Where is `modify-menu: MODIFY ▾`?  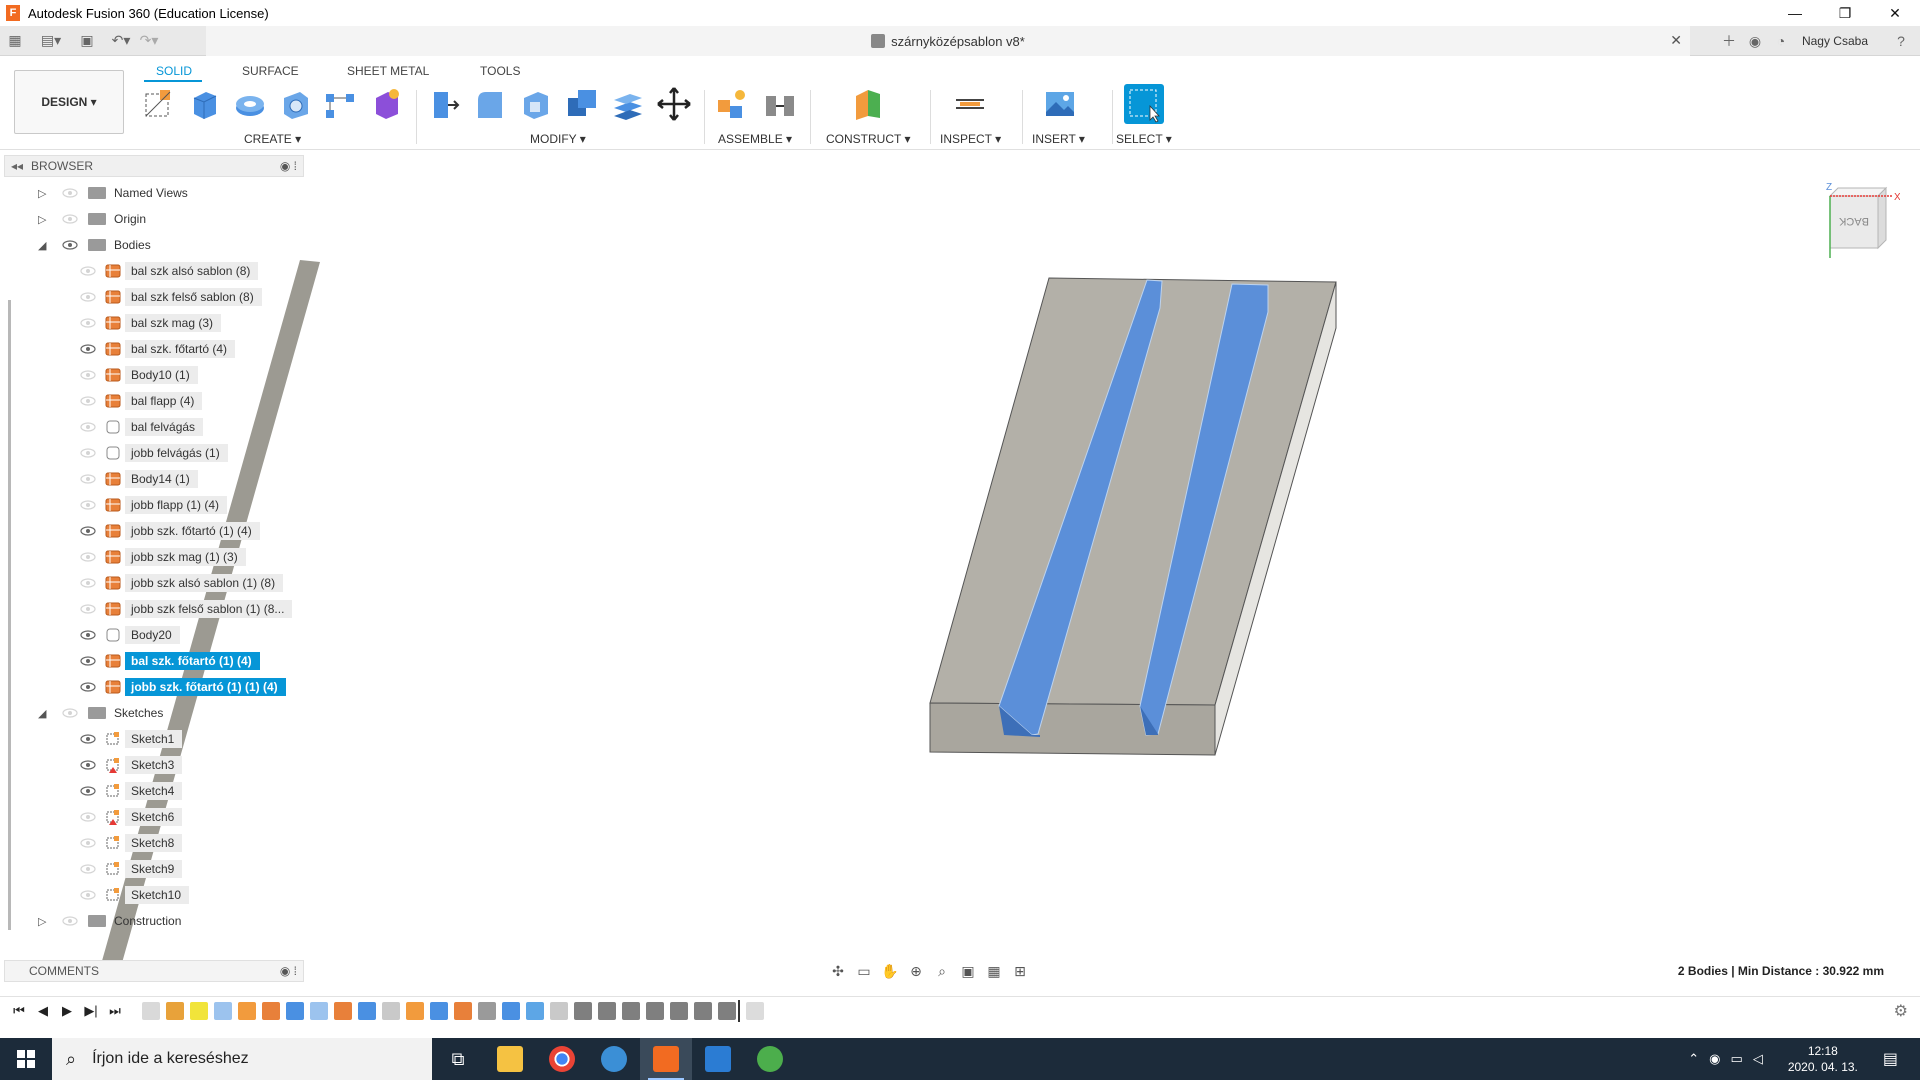
modify-menu: MODIFY ▾ is located at coordinates (558, 139).